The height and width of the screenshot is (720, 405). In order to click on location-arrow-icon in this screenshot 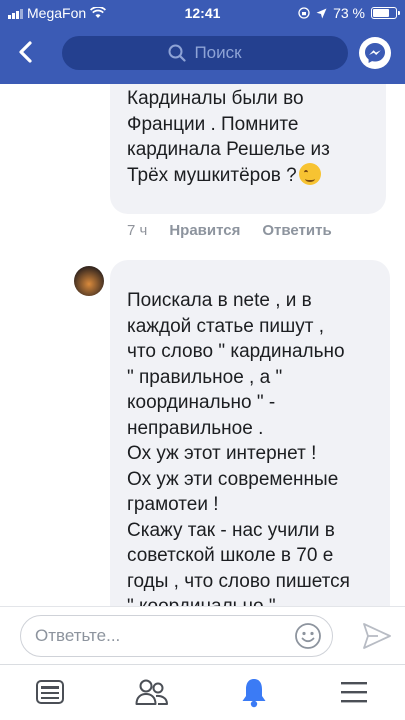, I will do `click(321, 13)`.